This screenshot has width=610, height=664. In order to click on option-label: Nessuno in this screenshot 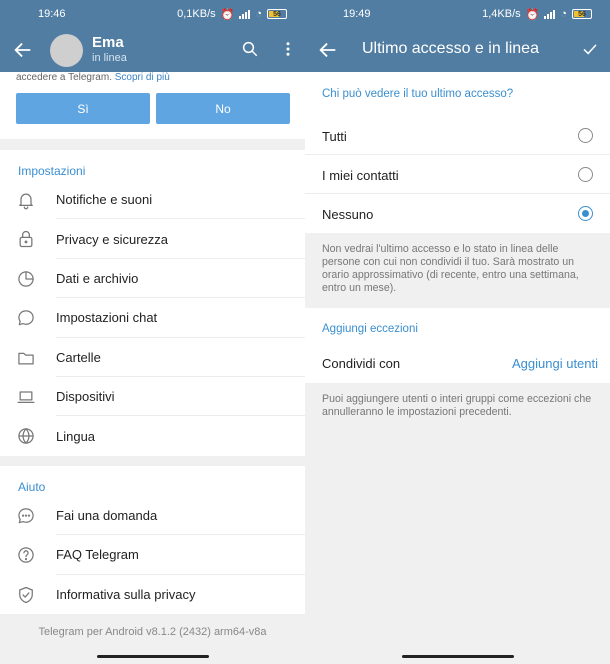, I will do `click(348, 214)`.